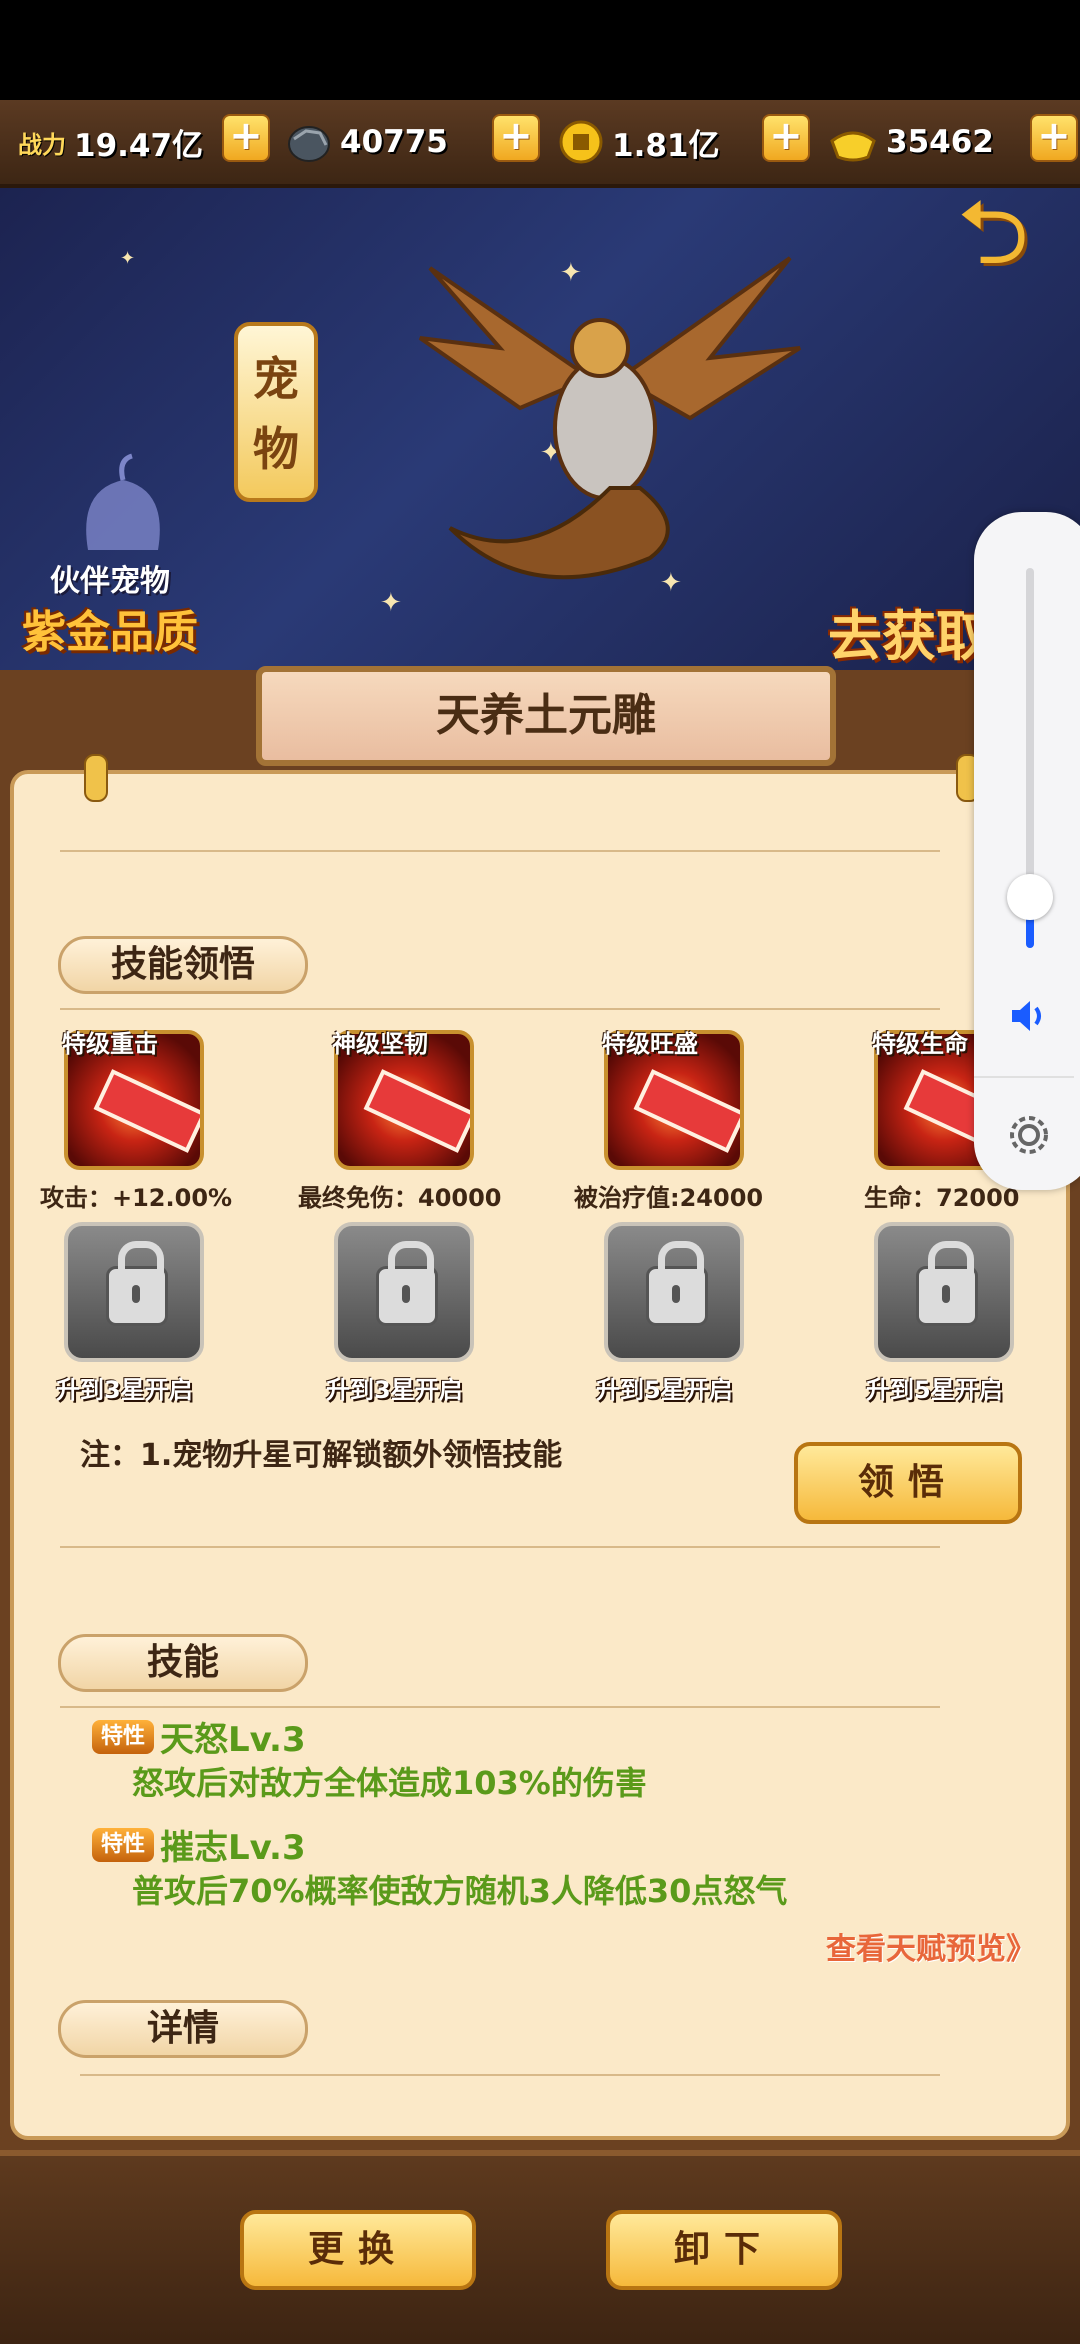 The height and width of the screenshot is (2344, 1080). I want to click on skill-stat: 被治疗值:24000, so click(669, 1198).